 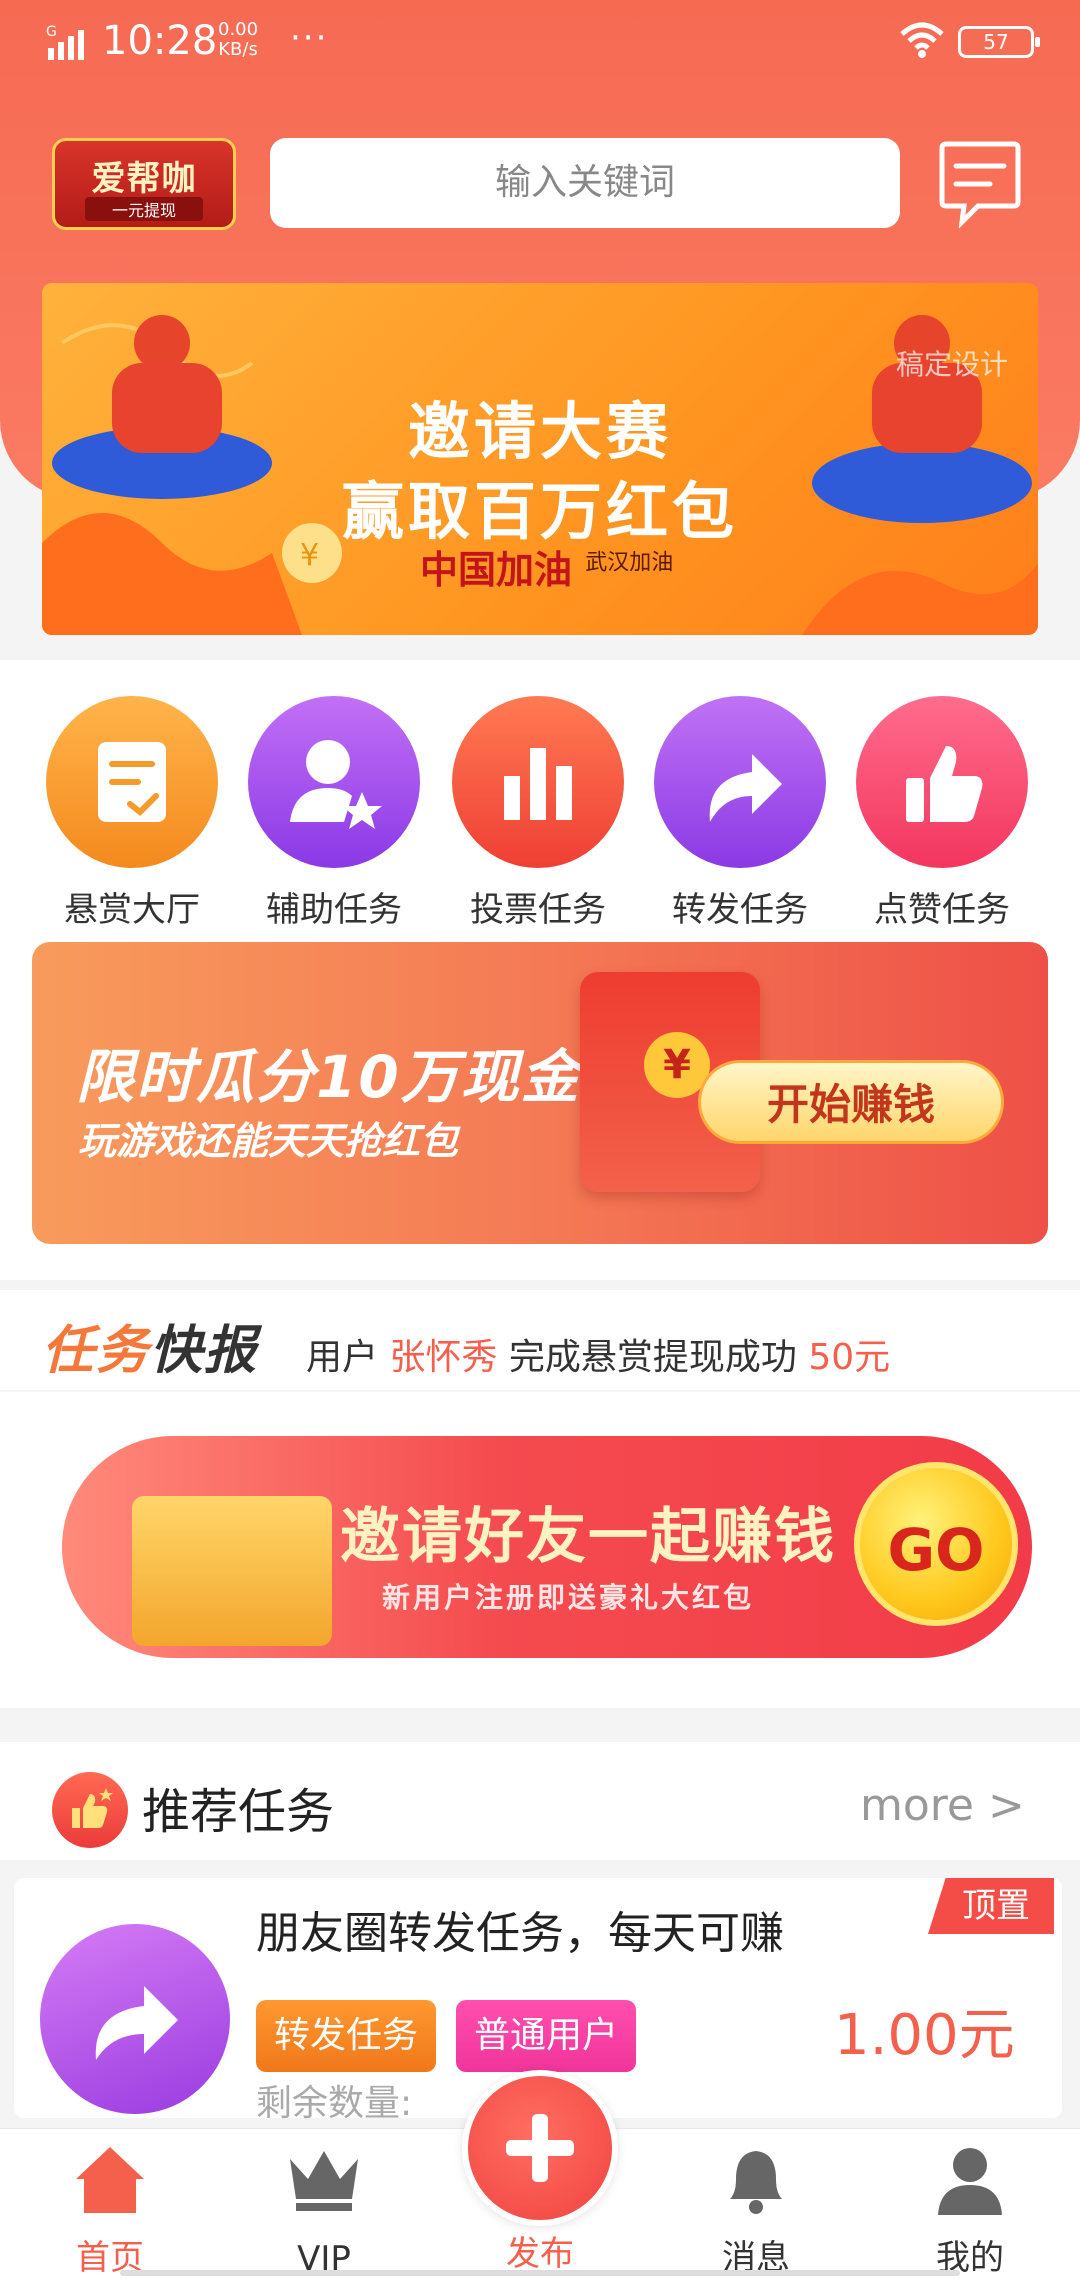 What do you see at coordinates (951, 364) in the screenshot?
I see `banner-watermark: 稿定设计` at bounding box center [951, 364].